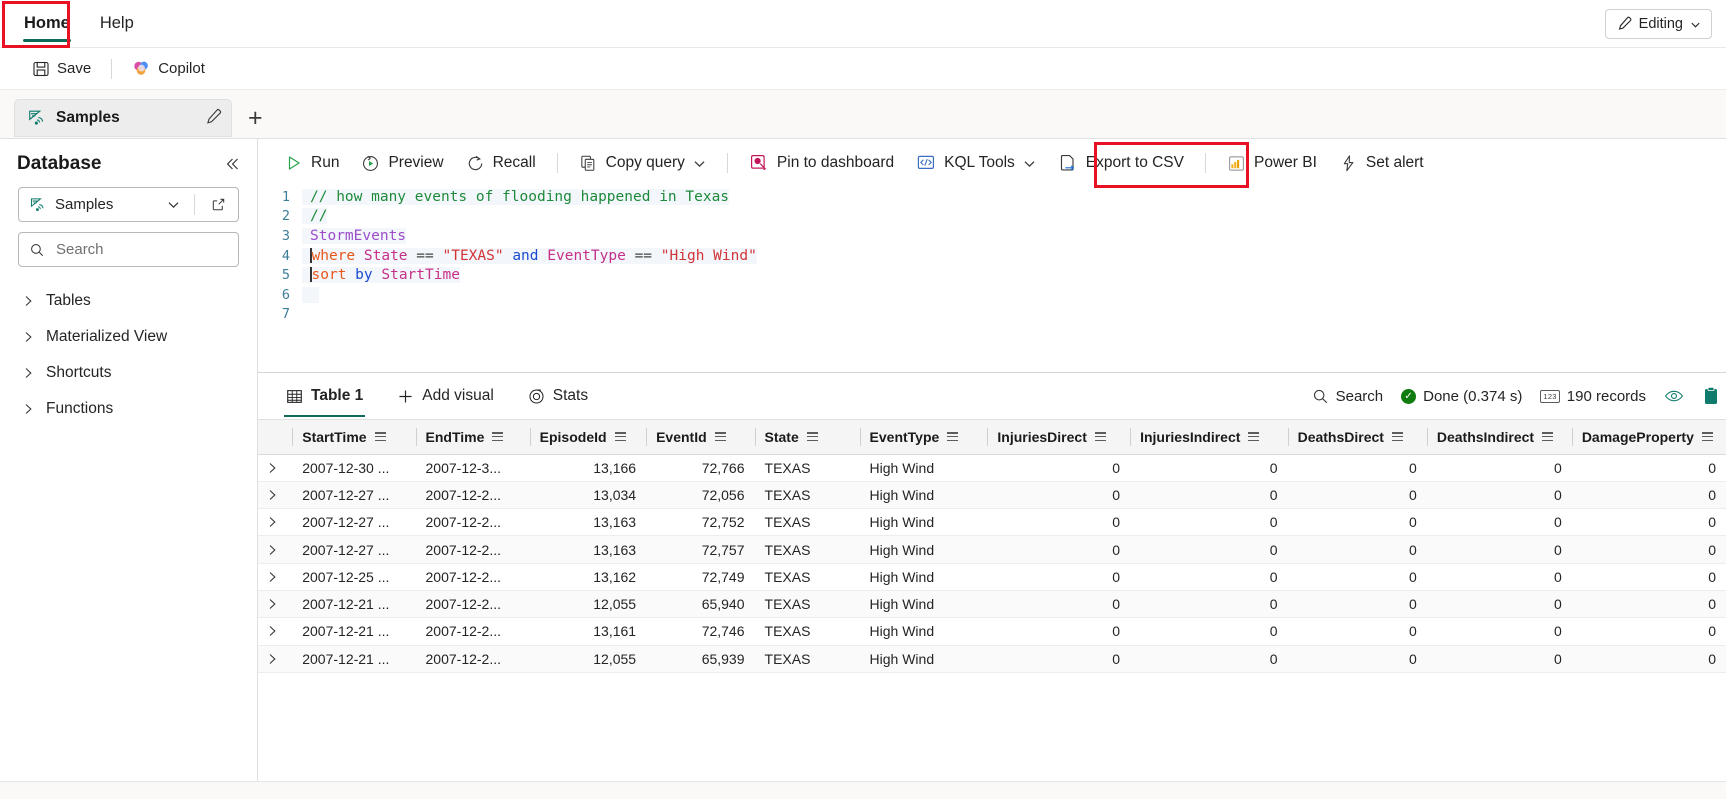  Describe the element at coordinates (1205, 163) in the screenshot. I see `query-toolbar-separator` at that location.